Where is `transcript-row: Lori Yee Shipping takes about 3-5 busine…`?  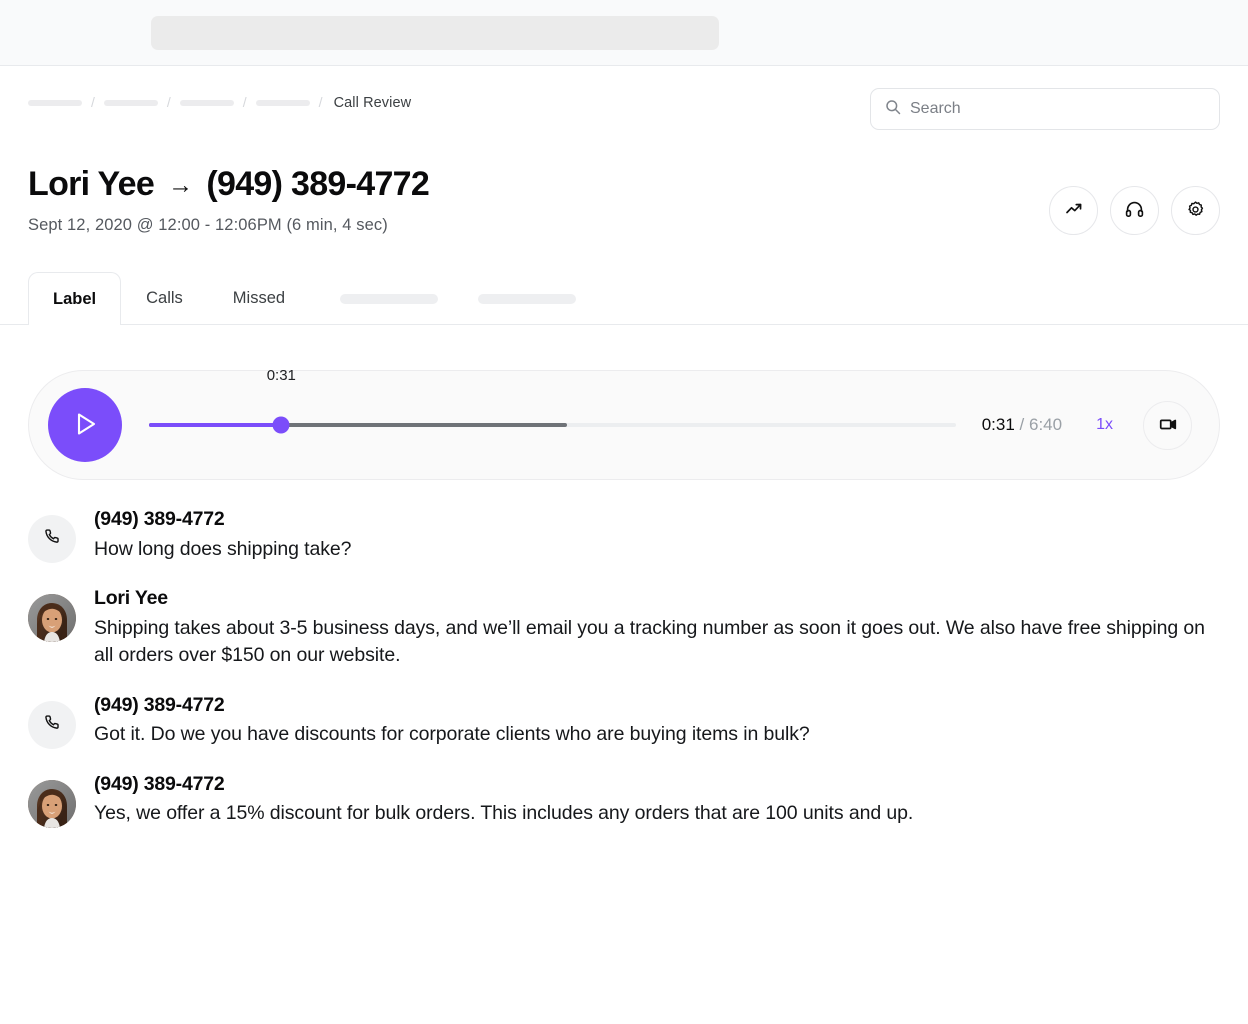 transcript-row: Lori Yee Shipping takes about 3-5 busine… is located at coordinates (624, 627).